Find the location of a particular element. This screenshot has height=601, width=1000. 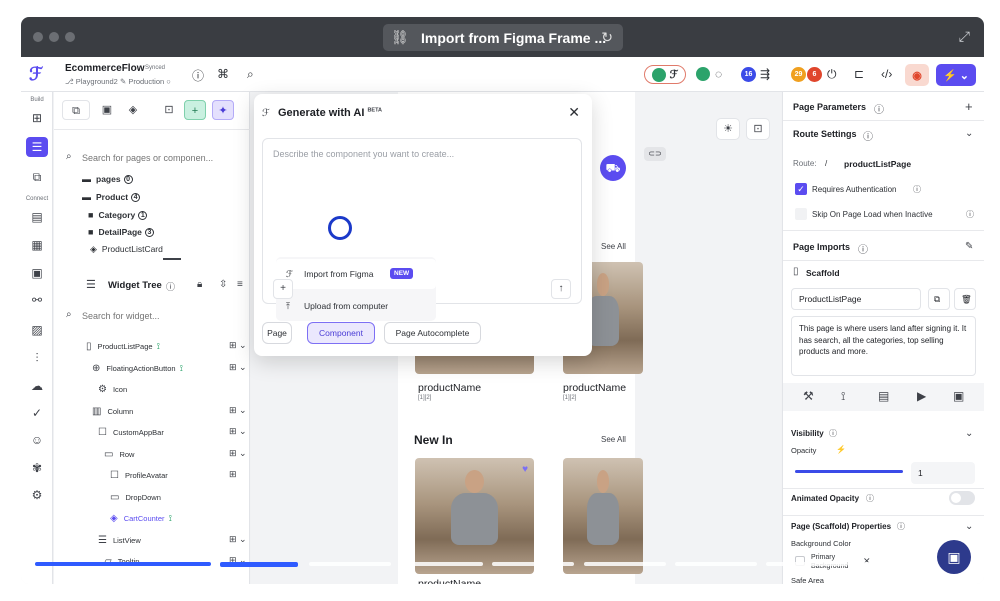

api-calls-icon: ⚯ is located at coordinates (37, 300).